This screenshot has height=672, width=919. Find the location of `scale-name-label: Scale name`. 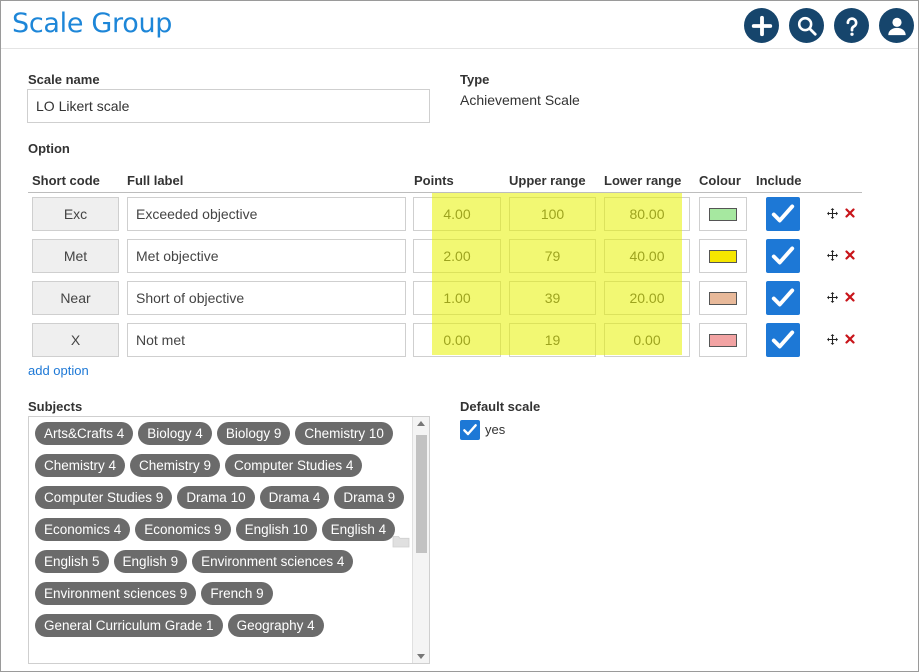

scale-name-label: Scale name is located at coordinates (64, 79).